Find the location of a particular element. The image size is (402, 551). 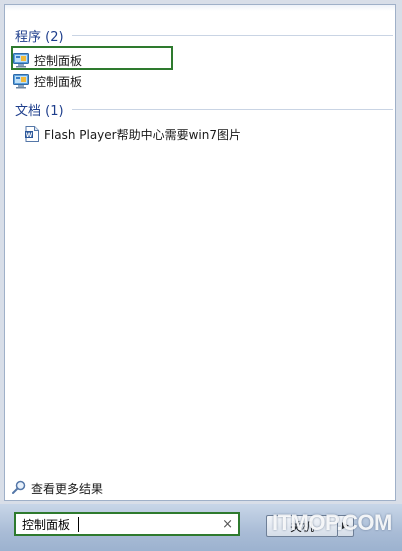

program-result-control-panel-1: 控制面板 is located at coordinates (47, 60).